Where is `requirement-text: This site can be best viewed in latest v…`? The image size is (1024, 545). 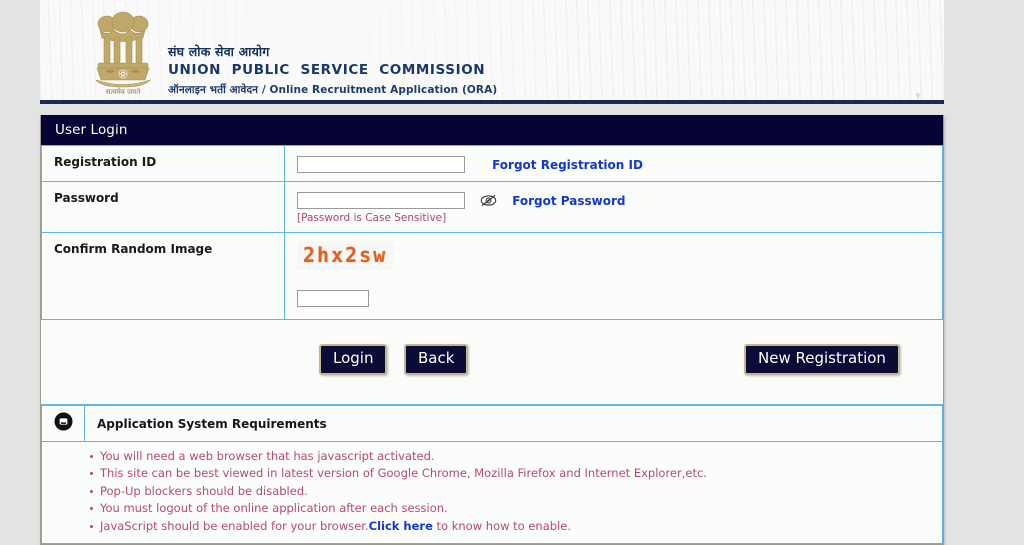 requirement-text: This site can be best viewed in latest v… is located at coordinates (403, 473).